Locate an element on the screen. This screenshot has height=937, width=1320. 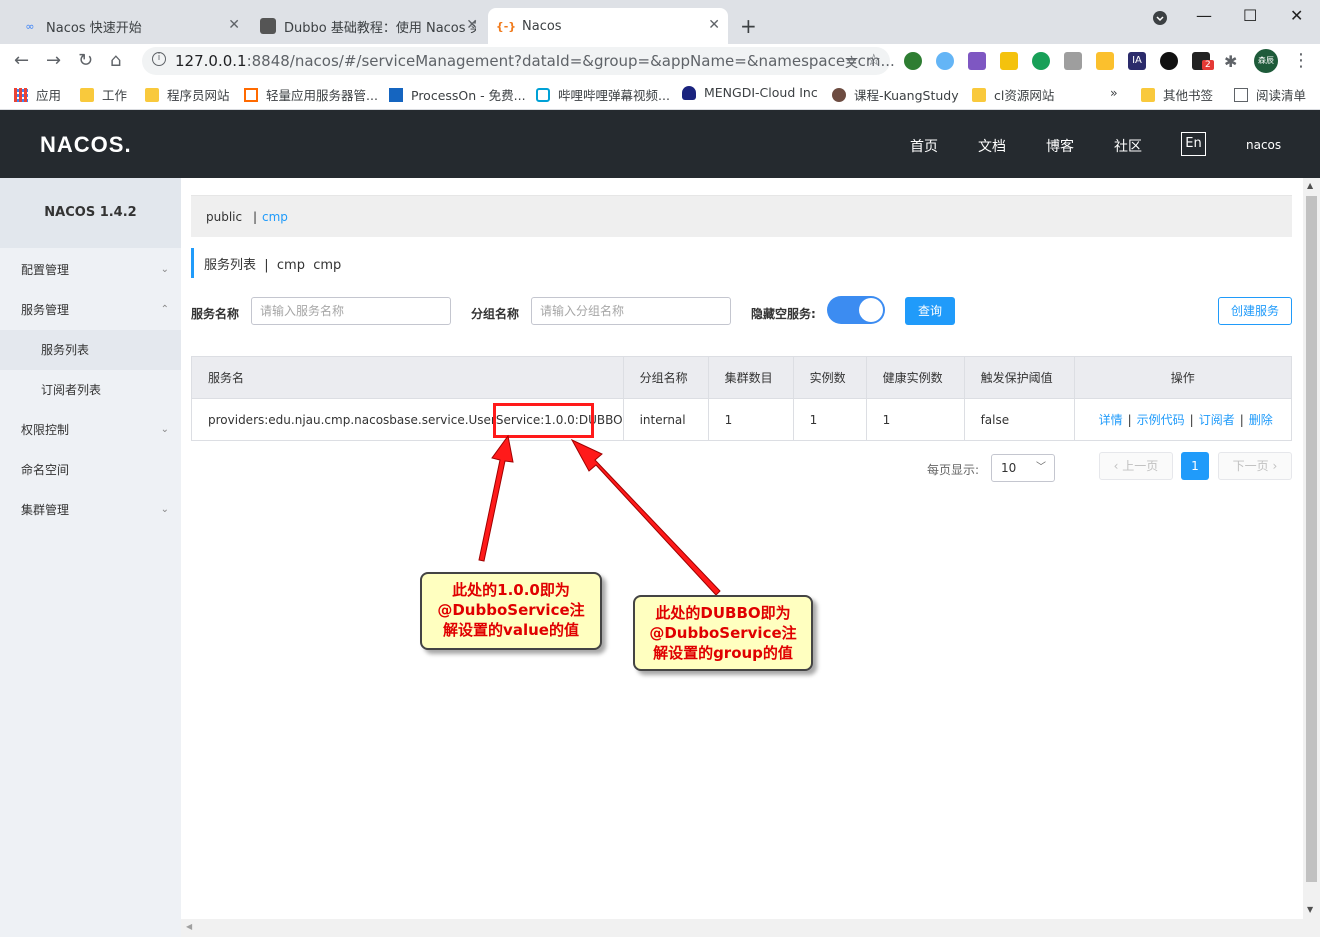
nav-docs: 文档 is located at coordinates (992, 146).